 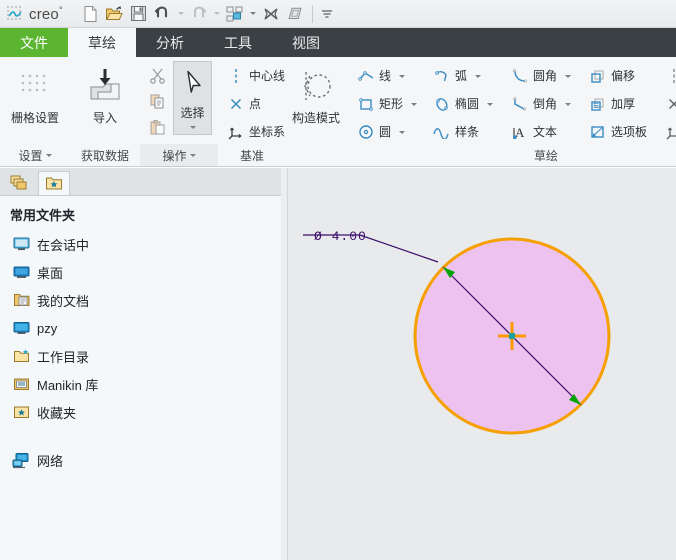 I want to click on chamfer-button: 倒角, so click(x=541, y=104).